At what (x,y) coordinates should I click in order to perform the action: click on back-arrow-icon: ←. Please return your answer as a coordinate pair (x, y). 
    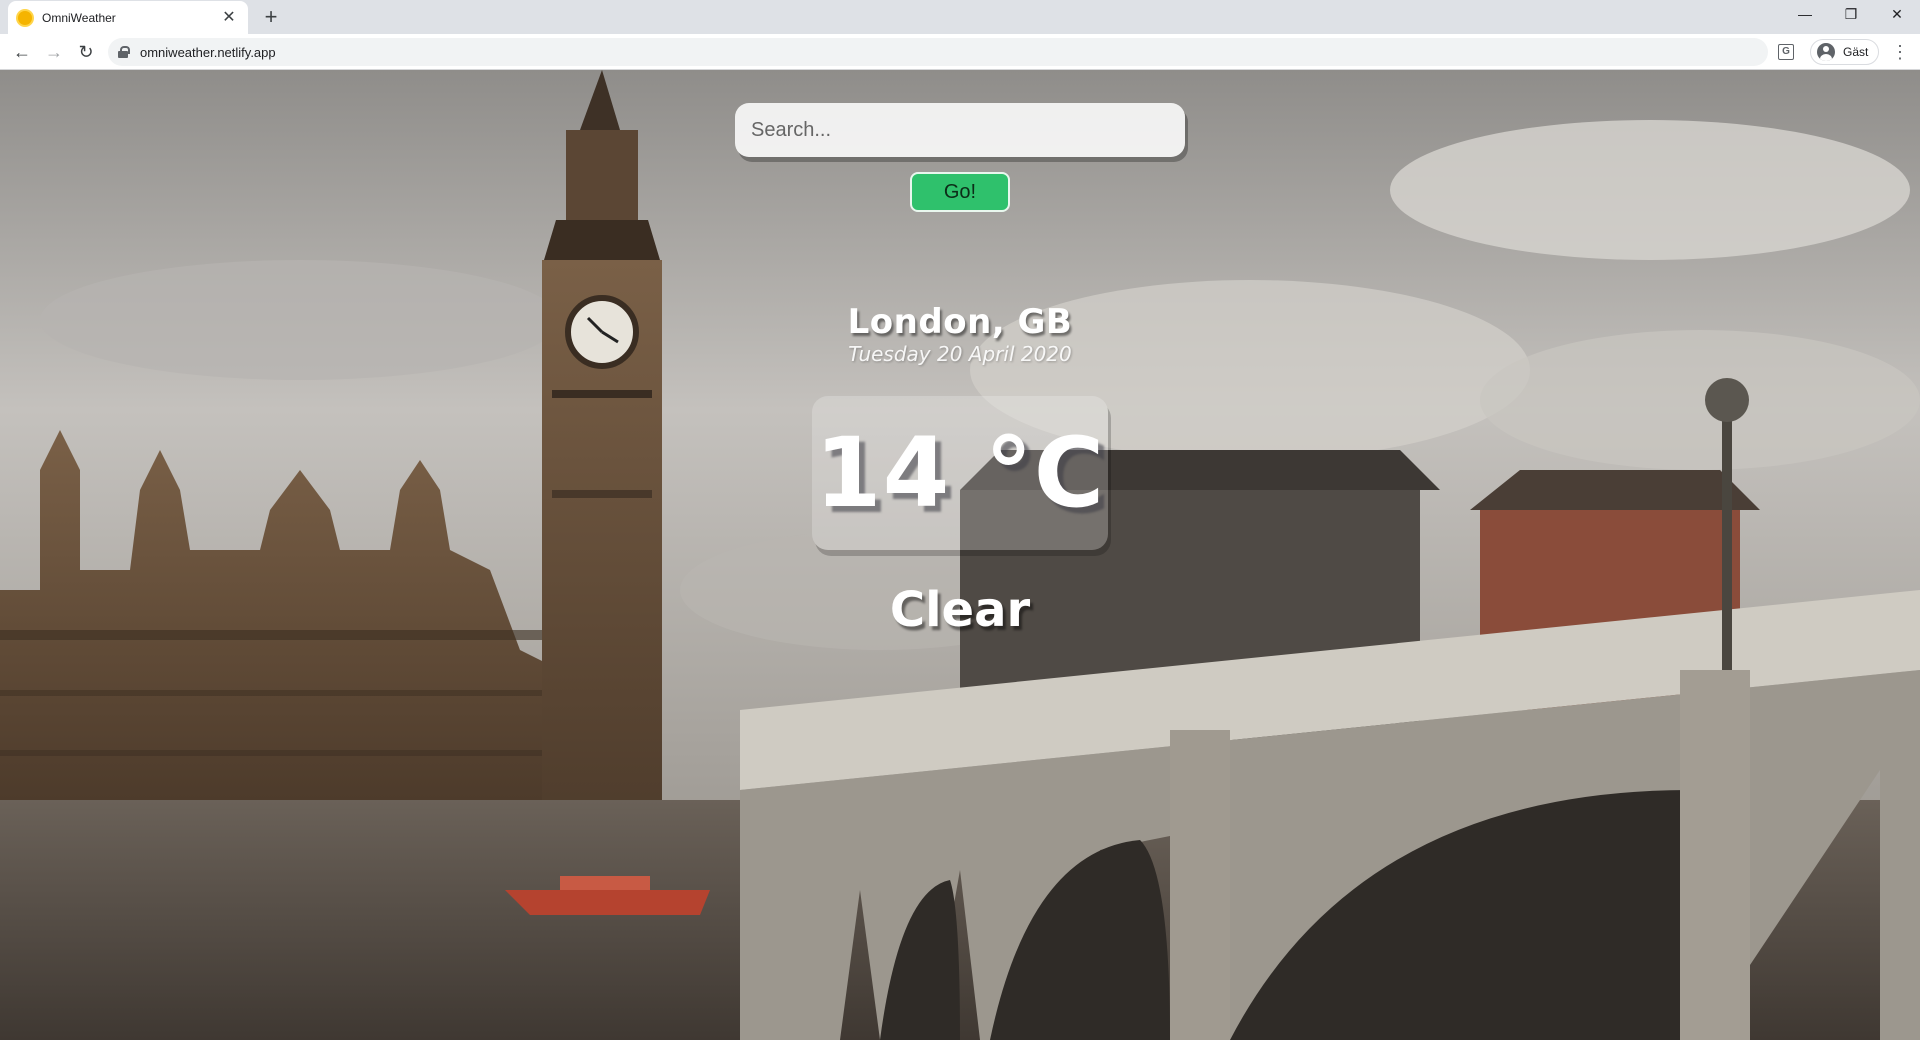
    Looking at the image, I should click on (22, 52).